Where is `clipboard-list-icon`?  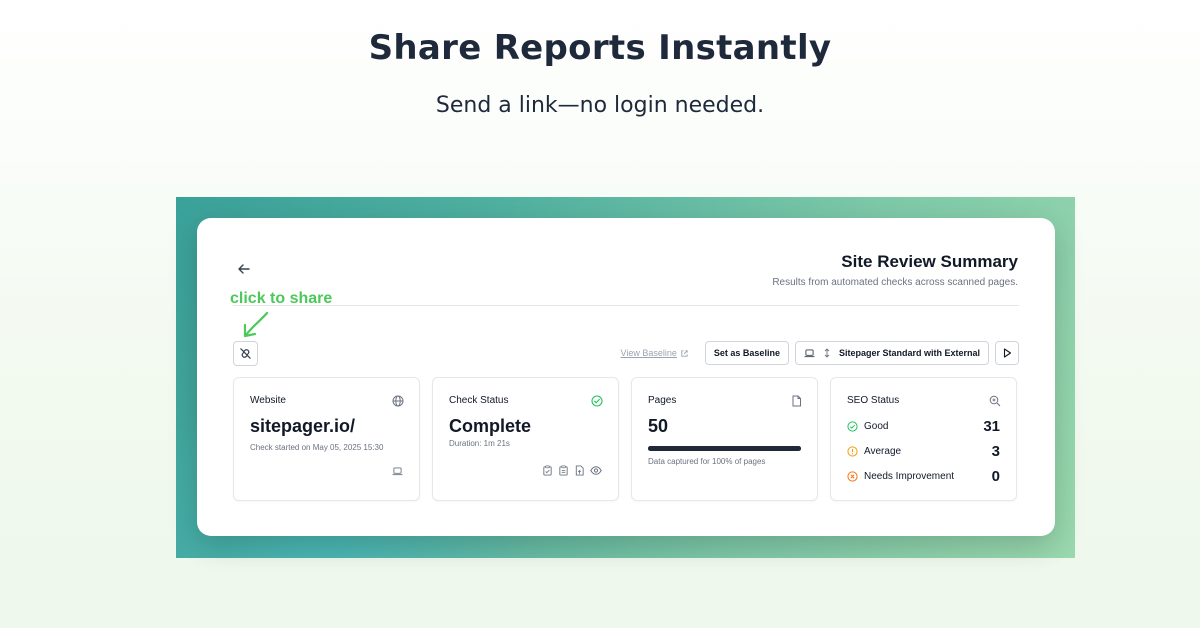 clipboard-list-icon is located at coordinates (563, 470).